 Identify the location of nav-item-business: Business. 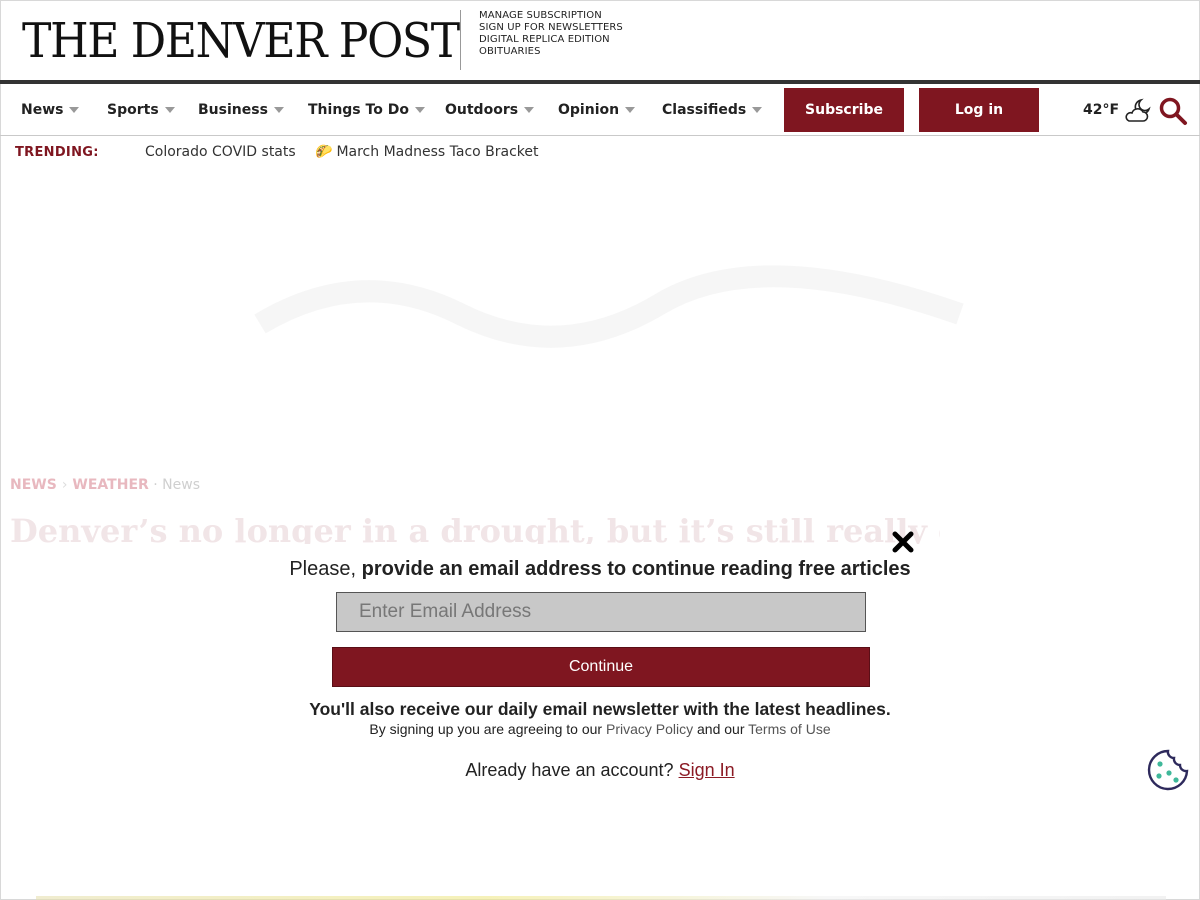
(241, 110).